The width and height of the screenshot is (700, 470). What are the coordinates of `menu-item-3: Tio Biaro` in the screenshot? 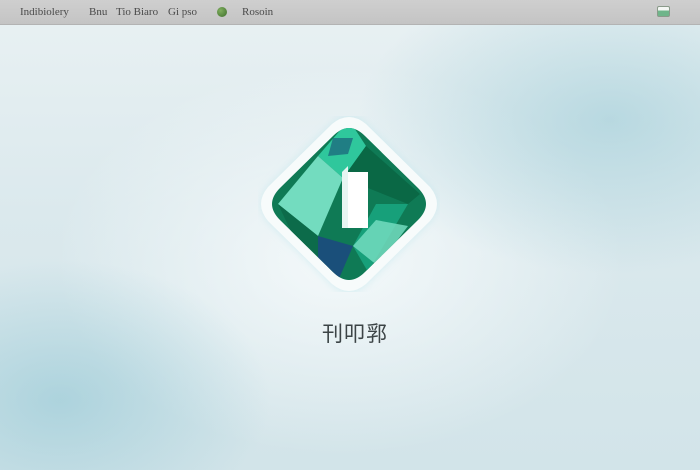 It's located at (137, 12).